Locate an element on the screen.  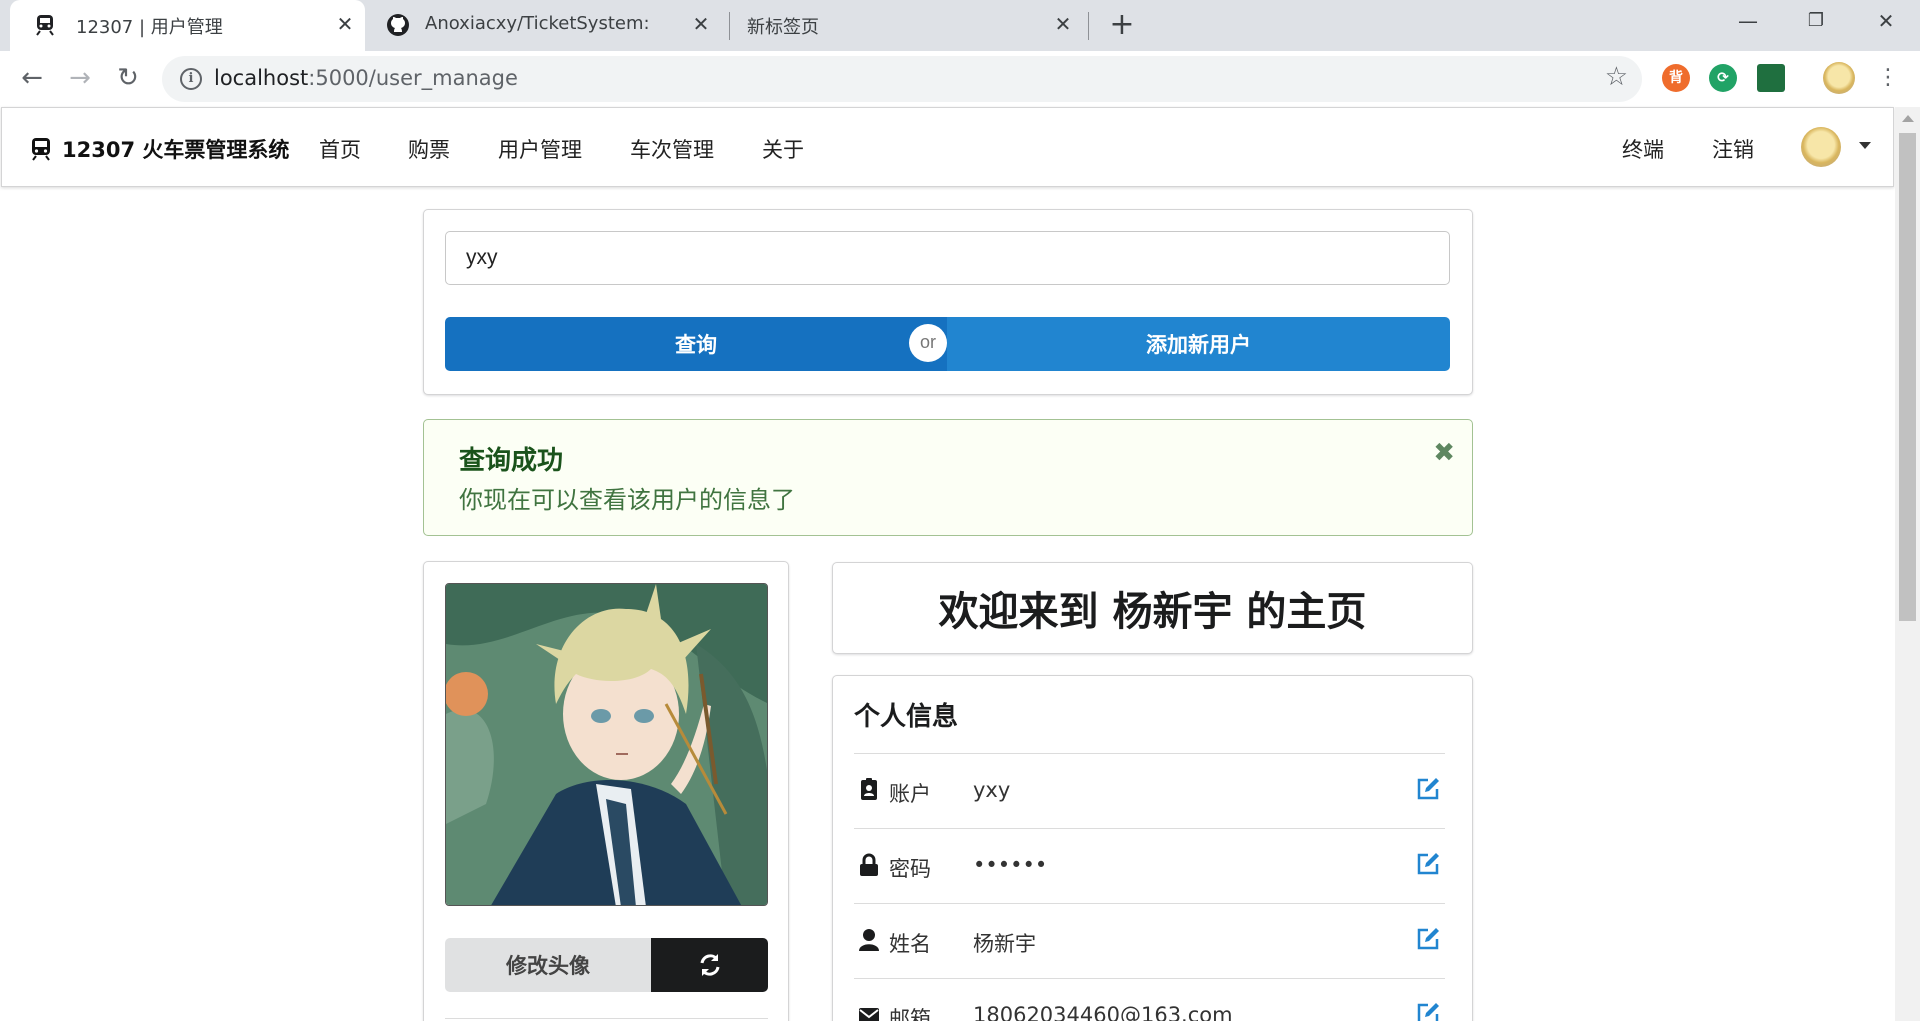
tab-new-tab: 新标签页 ✕ is located at coordinates (909, 25).